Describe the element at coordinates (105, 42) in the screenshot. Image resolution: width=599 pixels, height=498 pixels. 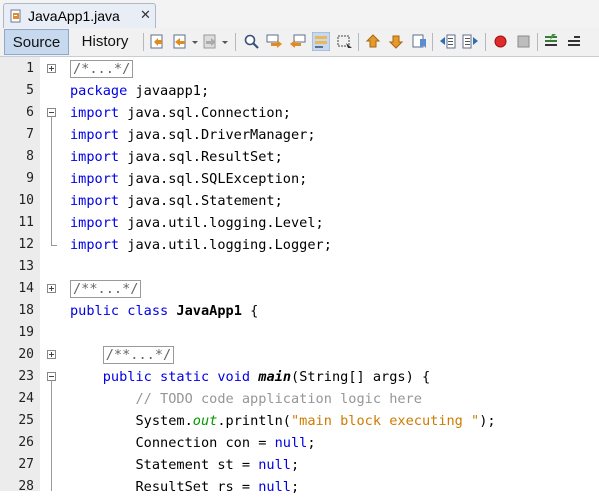
I see `tab-history: History` at that location.